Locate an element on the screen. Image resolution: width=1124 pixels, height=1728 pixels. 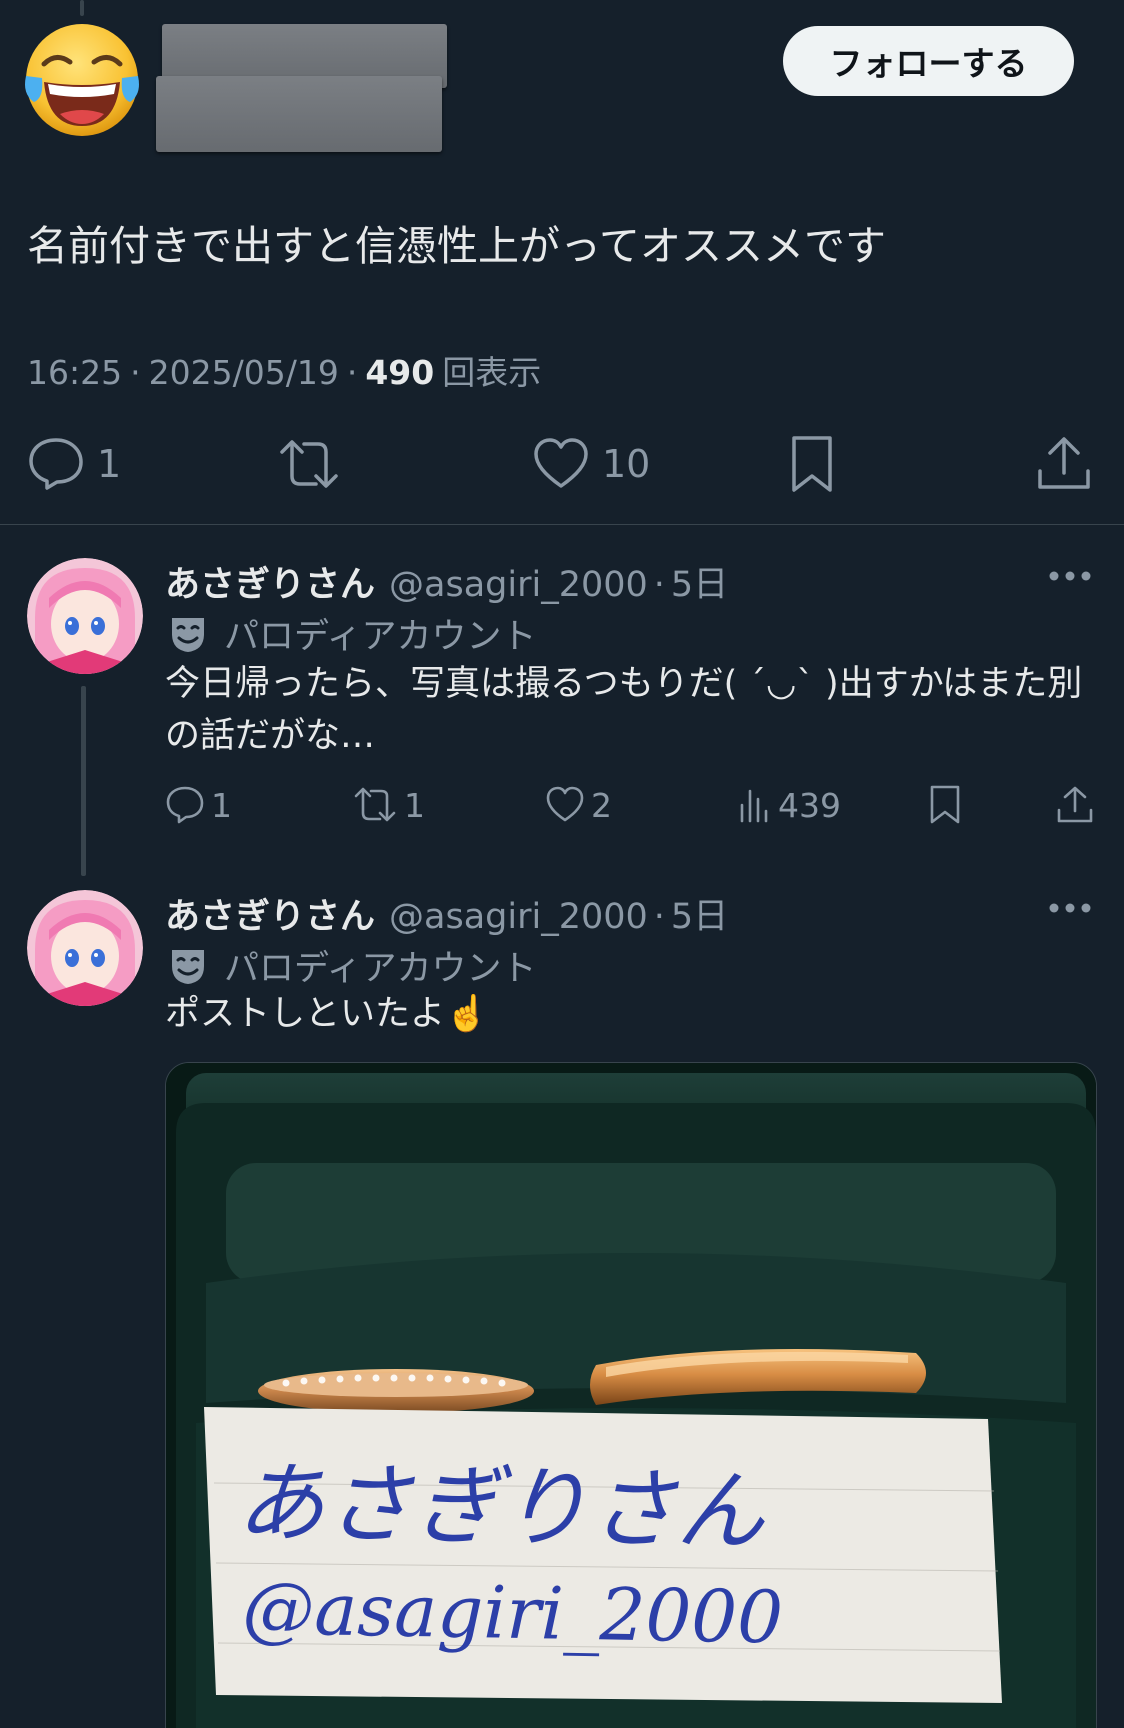
note-line-1: あさぎりさん is located at coordinates (501, 1507).